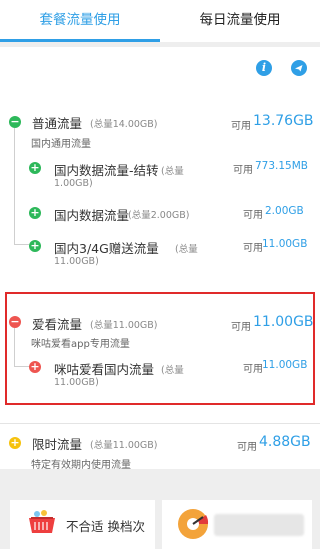  I want to click on tab-daily-usage: 每日流量使用, so click(240, 21).